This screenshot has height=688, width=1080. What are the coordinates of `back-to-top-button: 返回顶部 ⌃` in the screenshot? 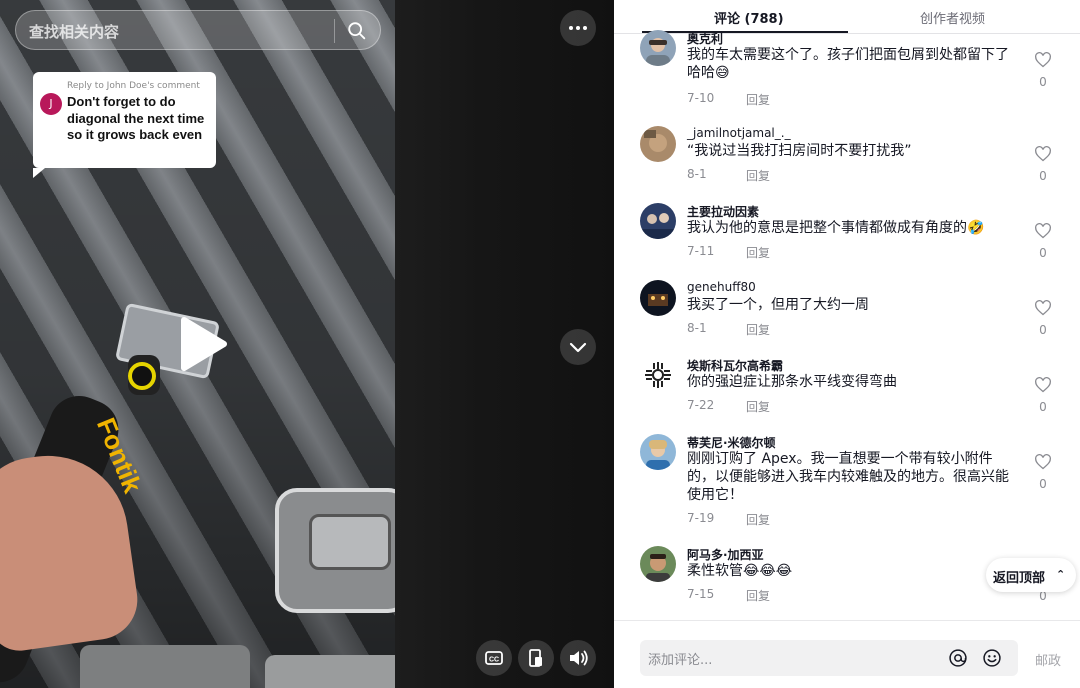 It's located at (1031, 575).